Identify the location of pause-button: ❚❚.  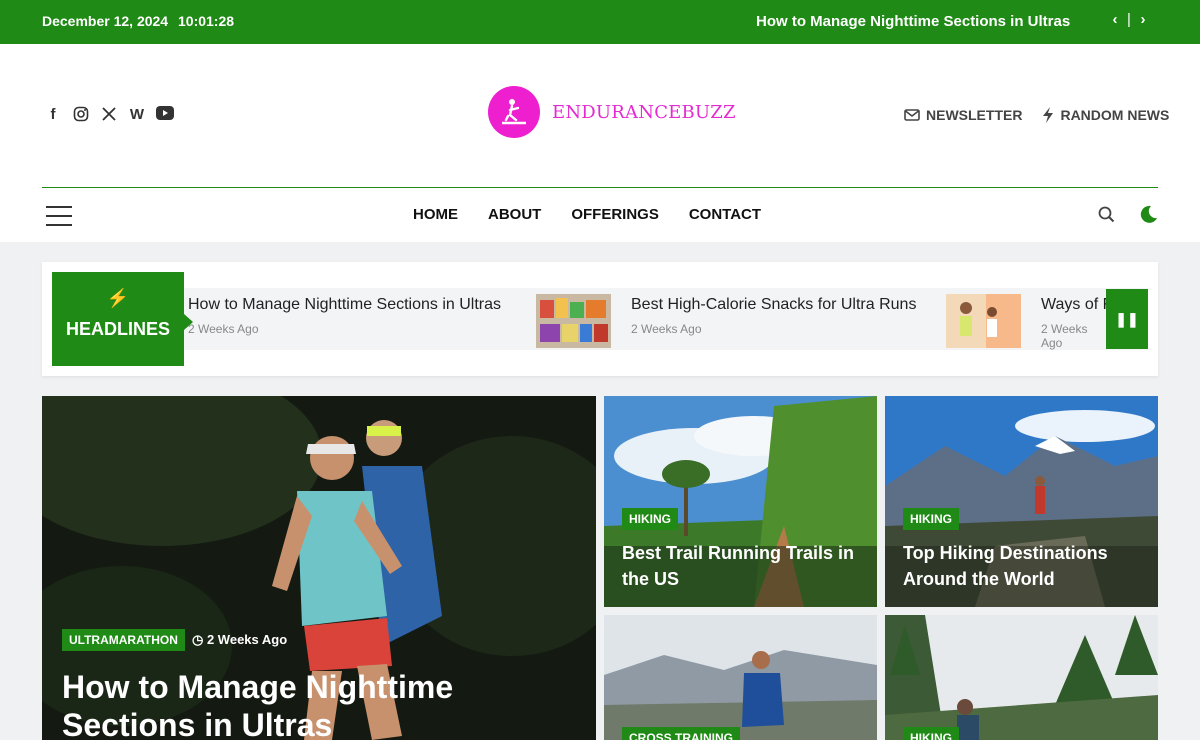
(1127, 319).